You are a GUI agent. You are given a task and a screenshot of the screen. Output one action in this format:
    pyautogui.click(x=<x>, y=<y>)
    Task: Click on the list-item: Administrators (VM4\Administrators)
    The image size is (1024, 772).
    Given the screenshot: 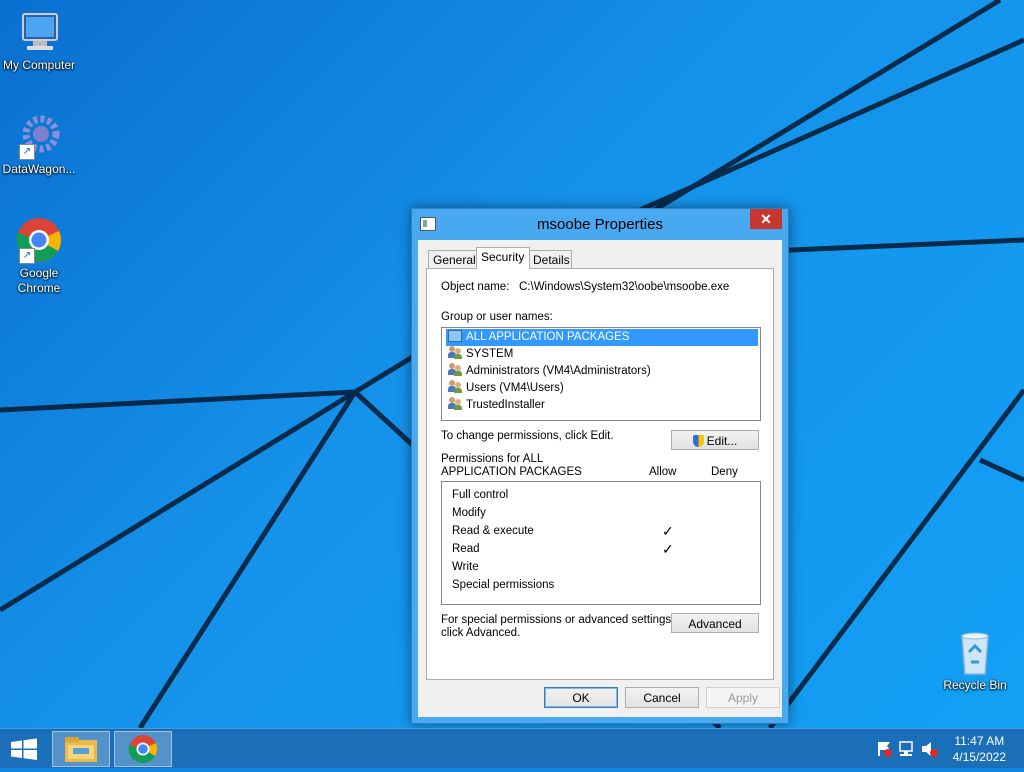 What is the action you would take?
    pyautogui.click(x=602, y=371)
    